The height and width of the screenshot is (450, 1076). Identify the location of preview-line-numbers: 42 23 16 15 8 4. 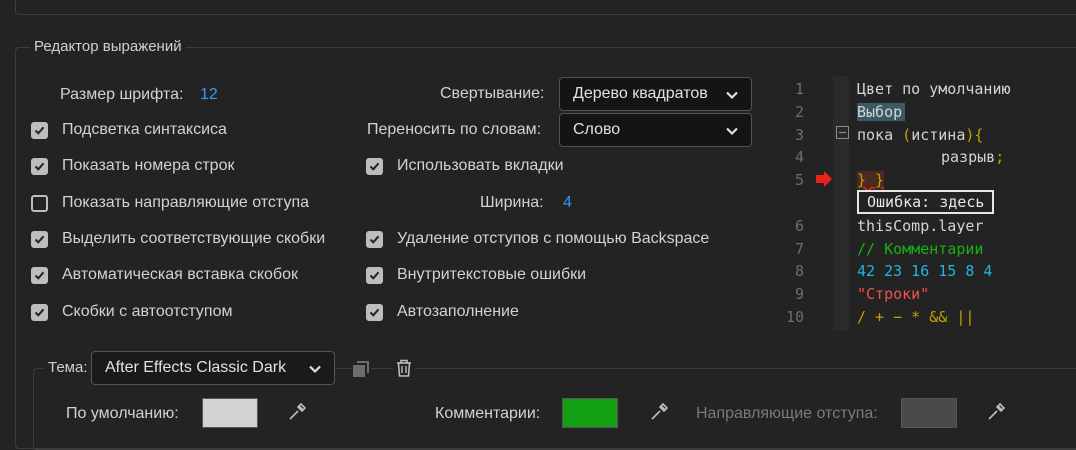
(925, 271).